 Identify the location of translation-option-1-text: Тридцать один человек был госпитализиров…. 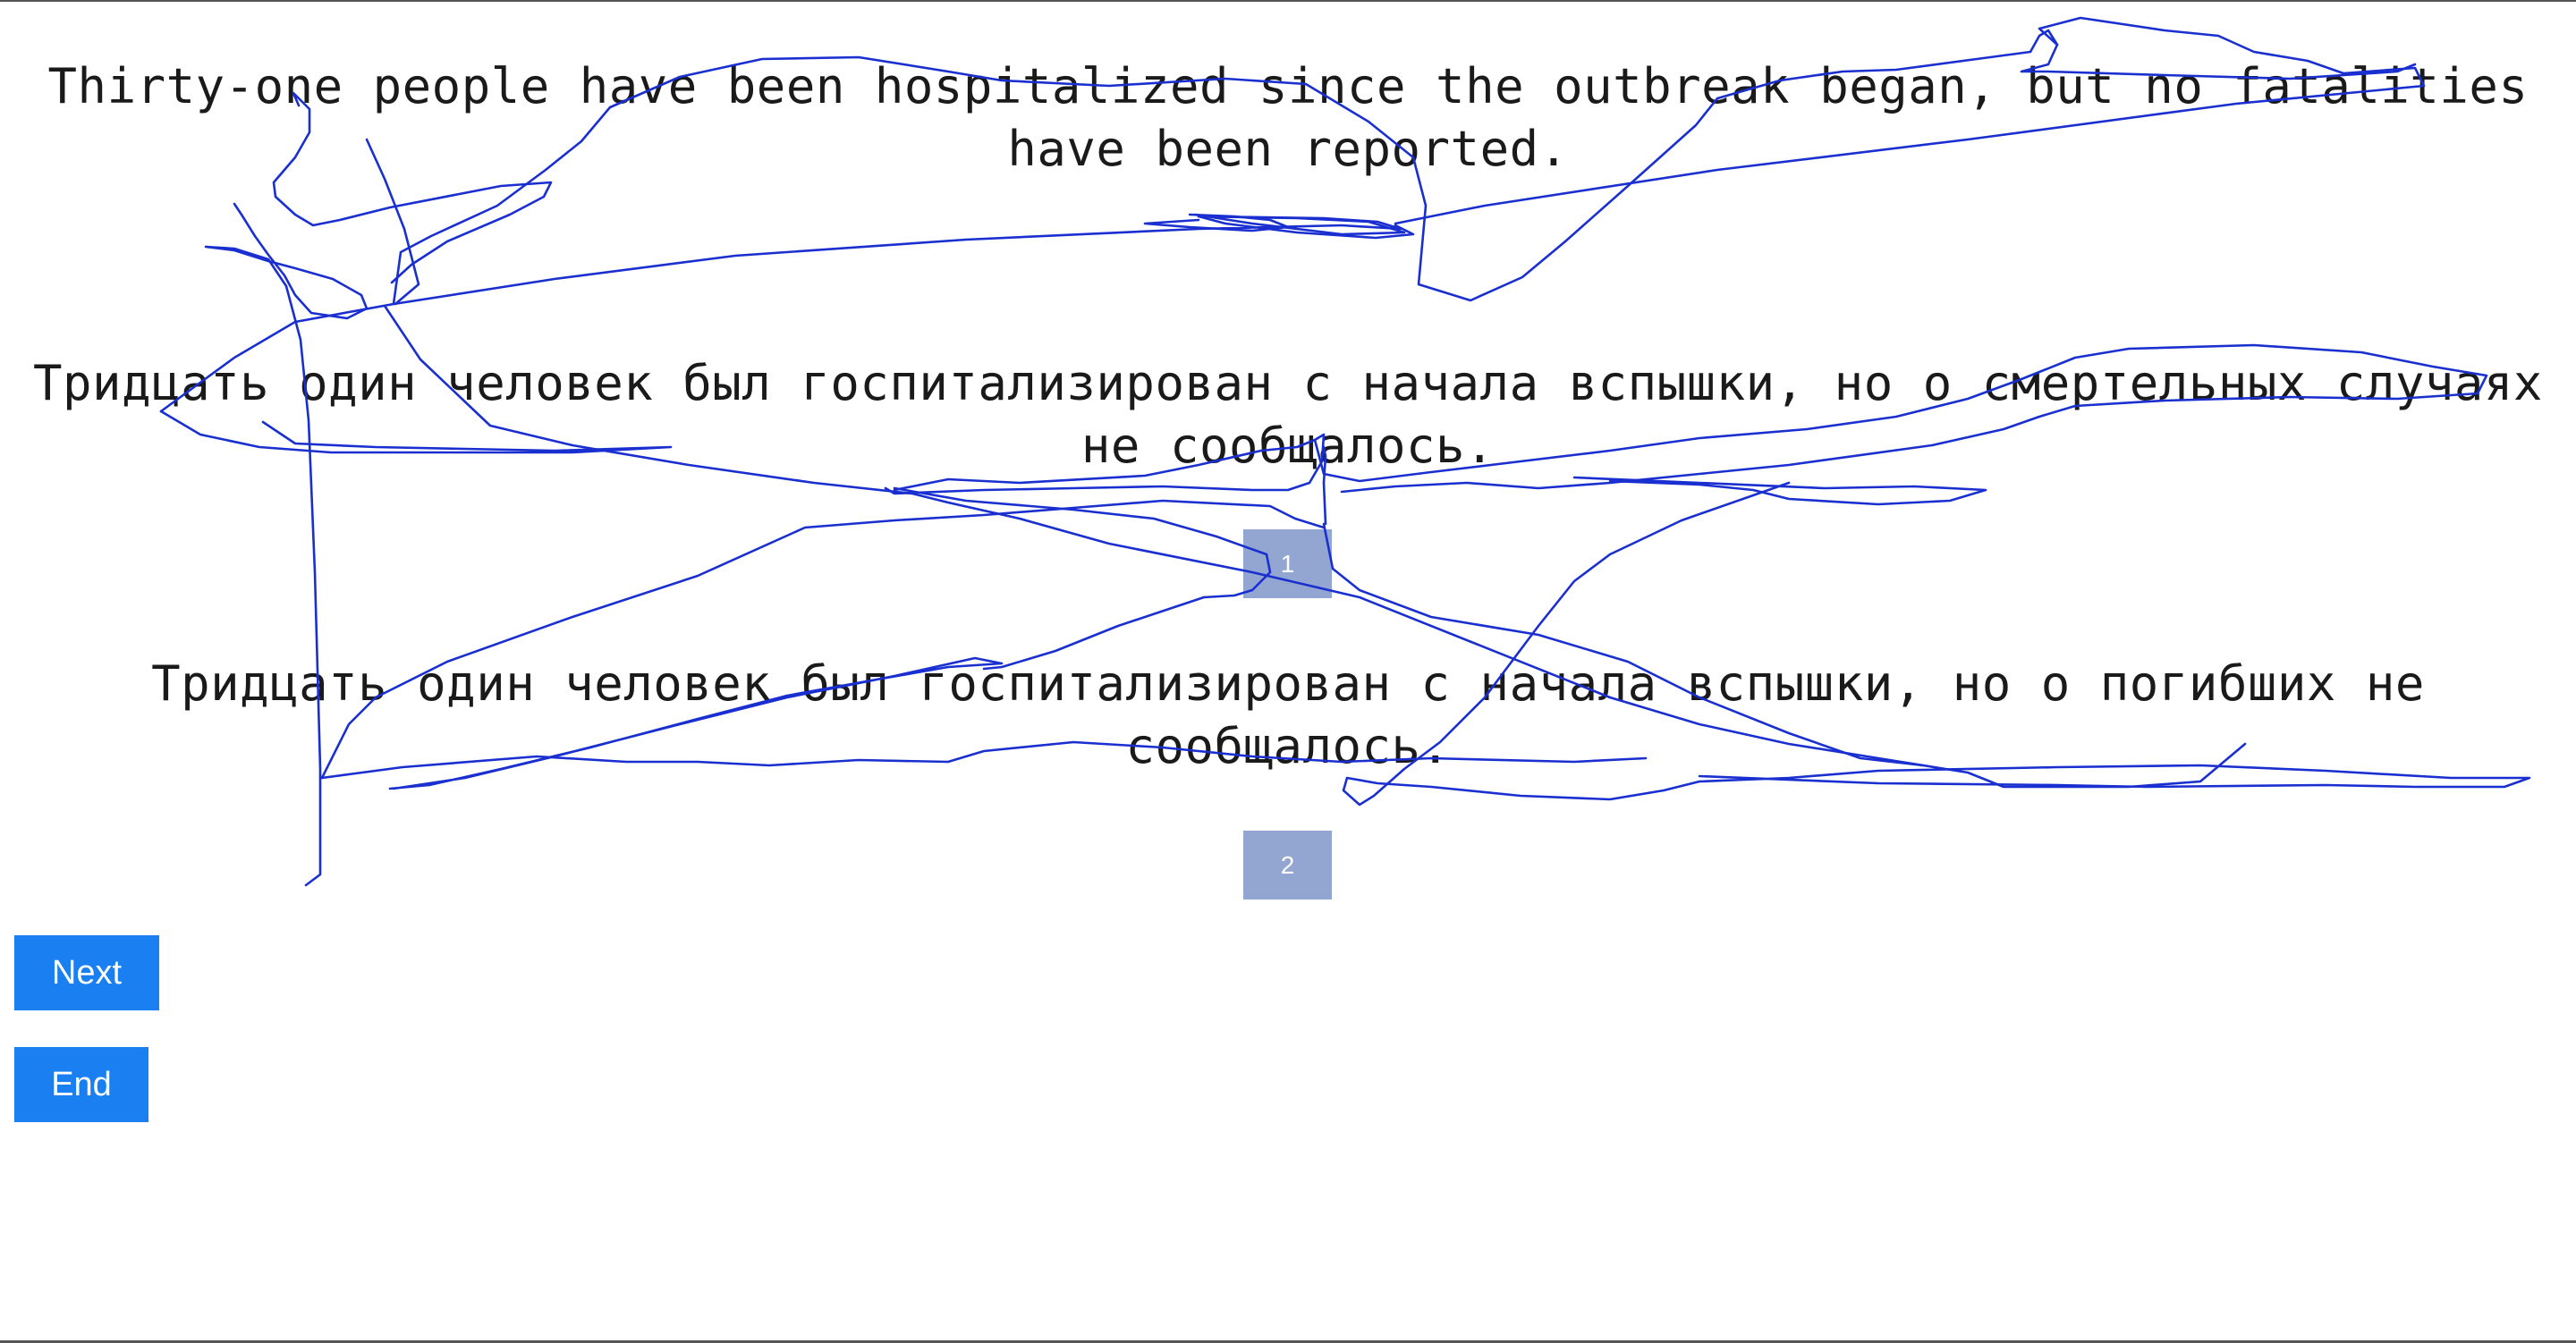
(1288, 414).